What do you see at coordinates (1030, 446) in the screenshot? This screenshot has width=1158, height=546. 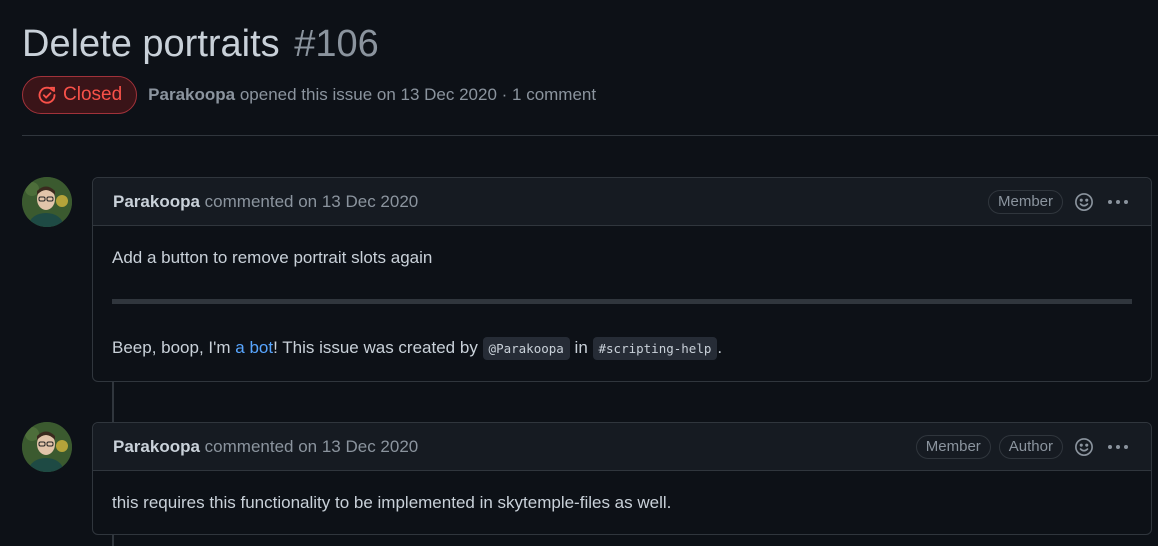 I see `author-badge: Author` at bounding box center [1030, 446].